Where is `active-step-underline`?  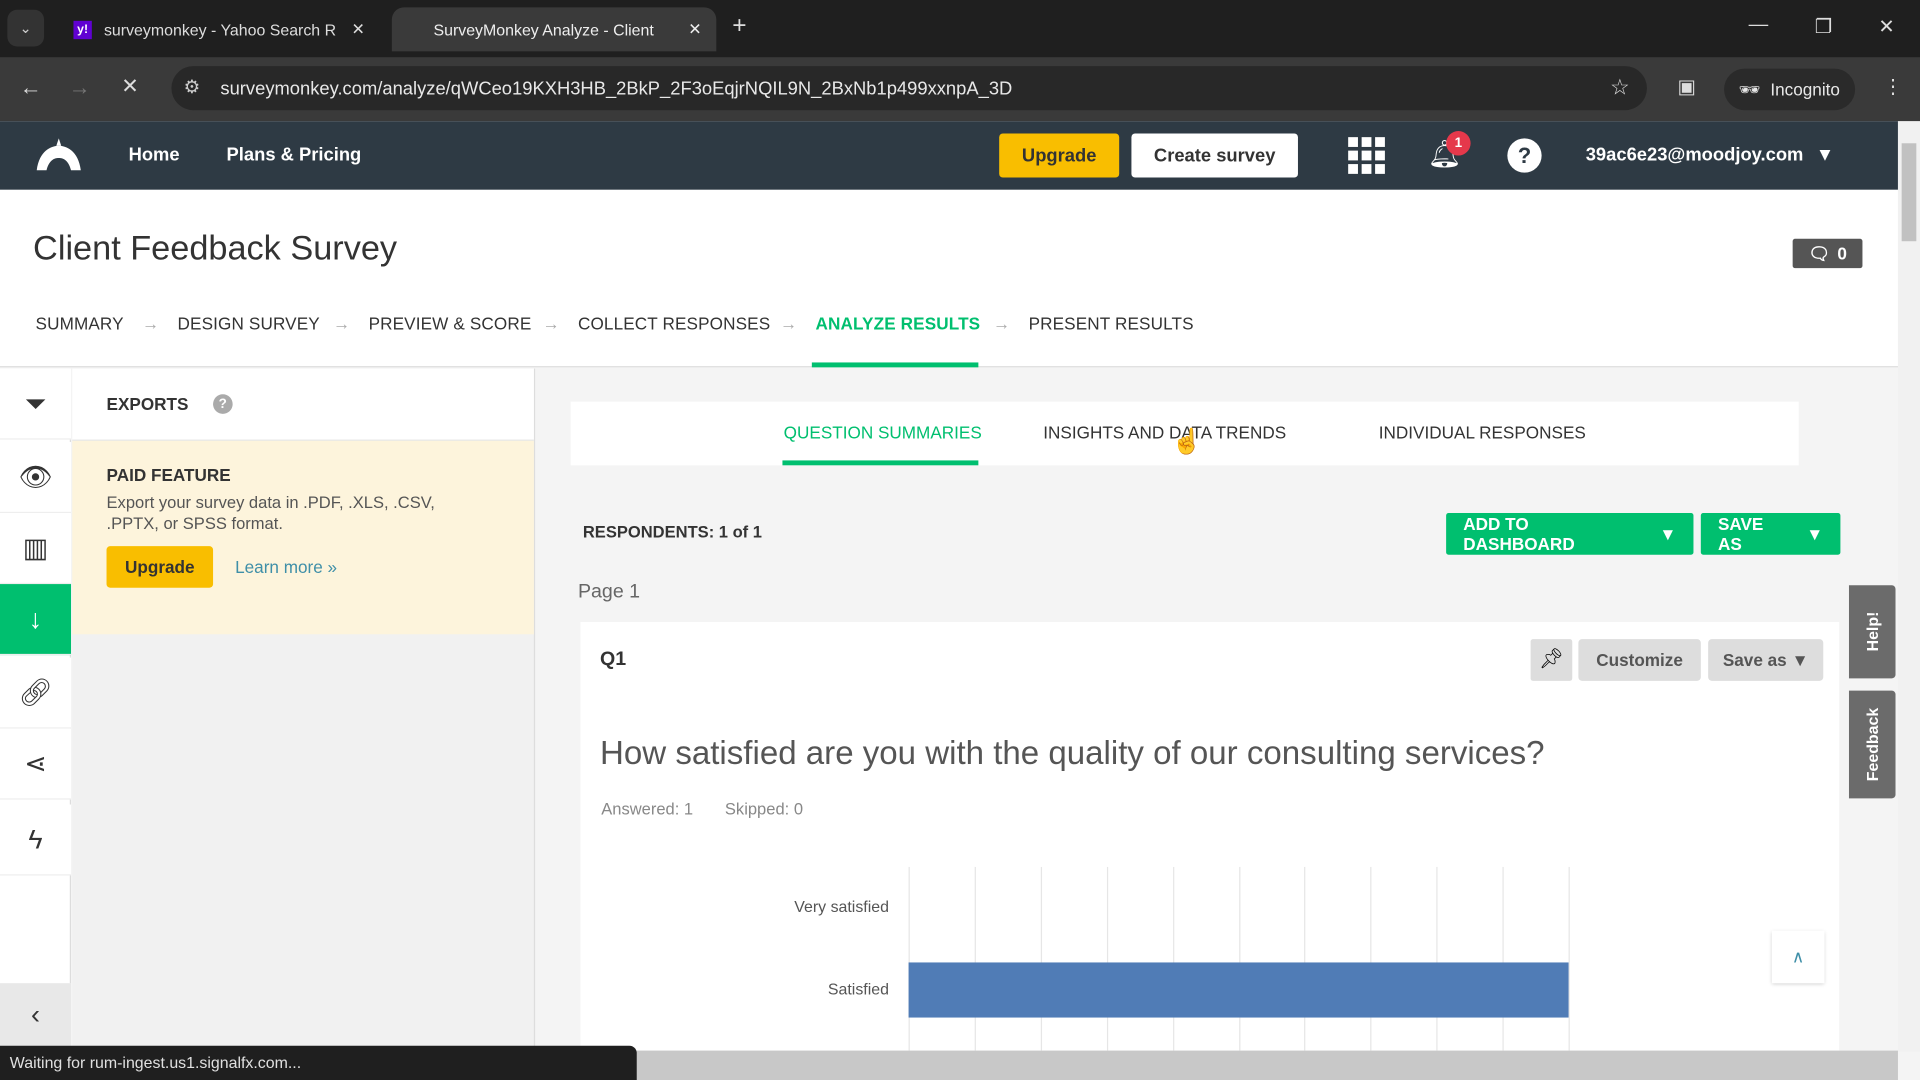 active-step-underline is located at coordinates (895, 365).